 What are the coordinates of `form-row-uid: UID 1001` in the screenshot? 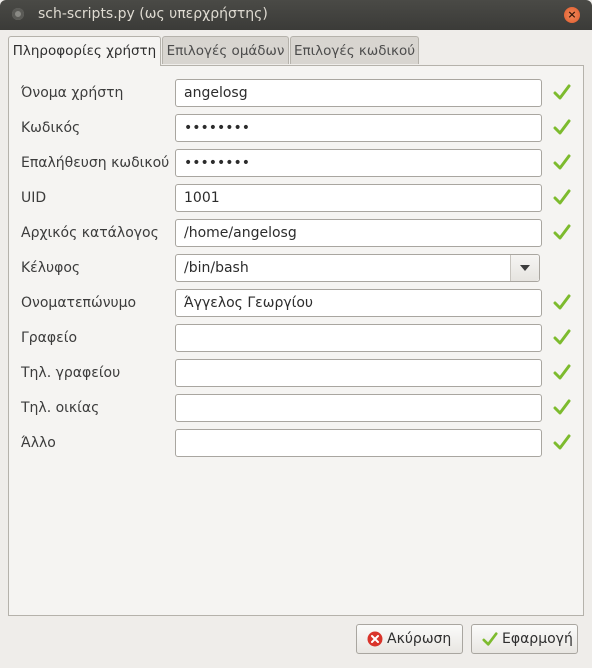 It's located at (297, 198).